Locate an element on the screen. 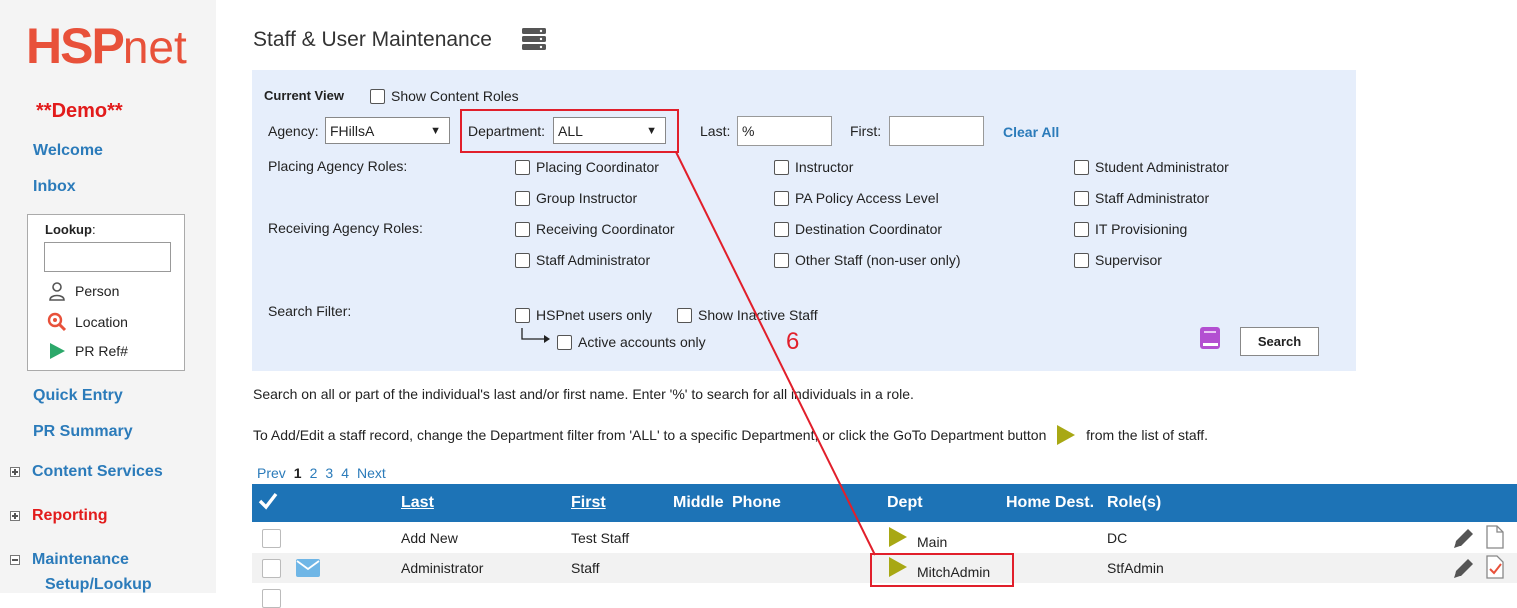  role-supervisor: Supervisor is located at coordinates (1118, 260).